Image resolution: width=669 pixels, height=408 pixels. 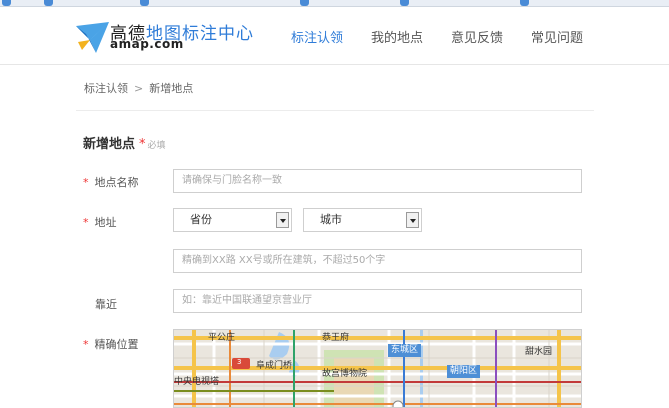 I want to click on name-label-text: 地点名称, so click(x=116, y=182).